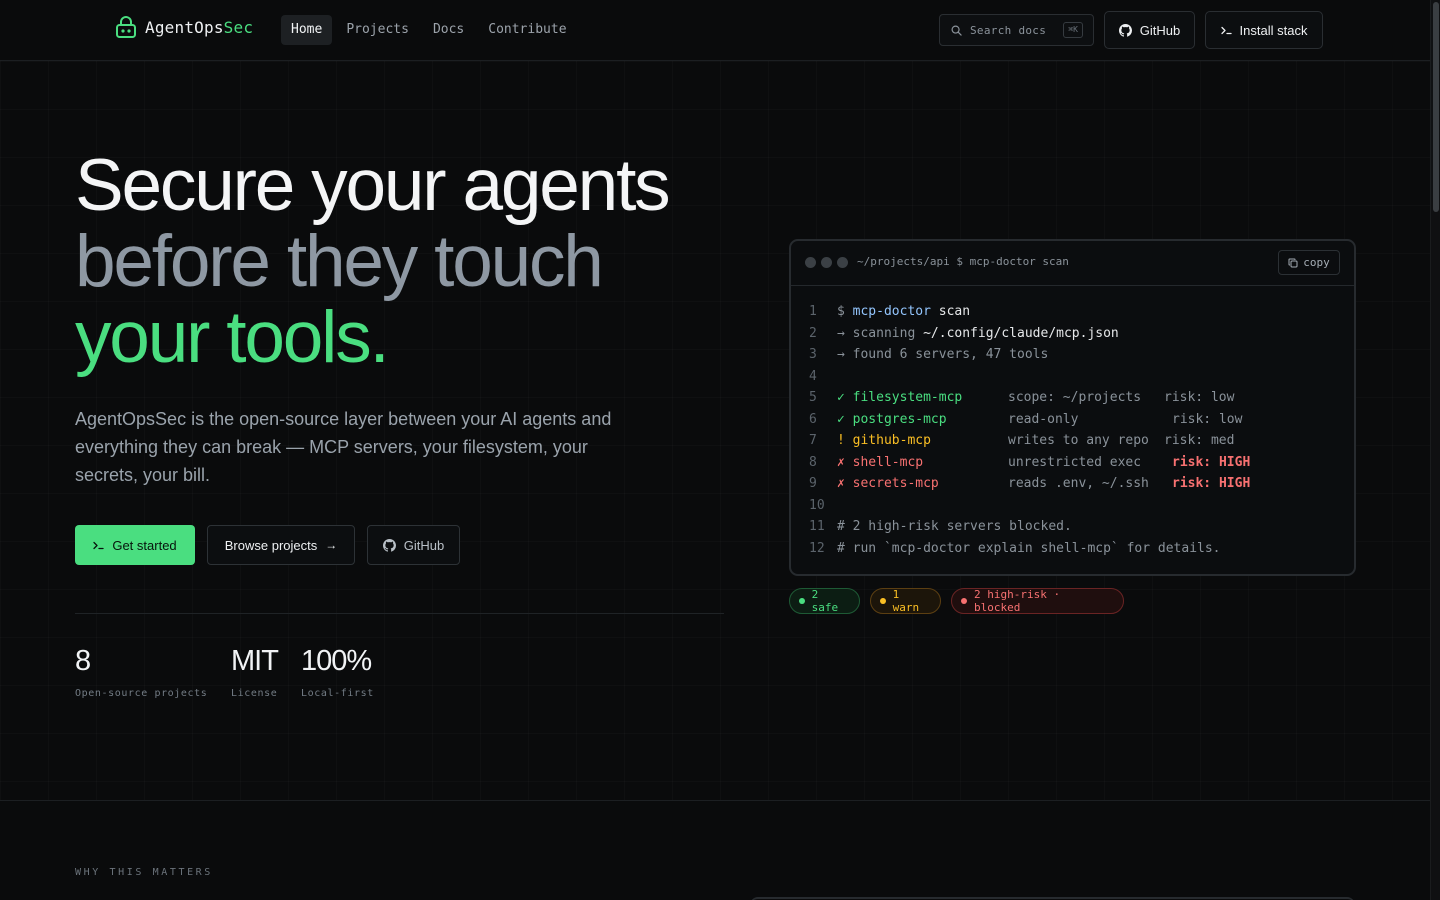 The width and height of the screenshot is (1440, 900). I want to click on high-risk-status-pill: 2 high-risk · blocked, so click(1037, 601).